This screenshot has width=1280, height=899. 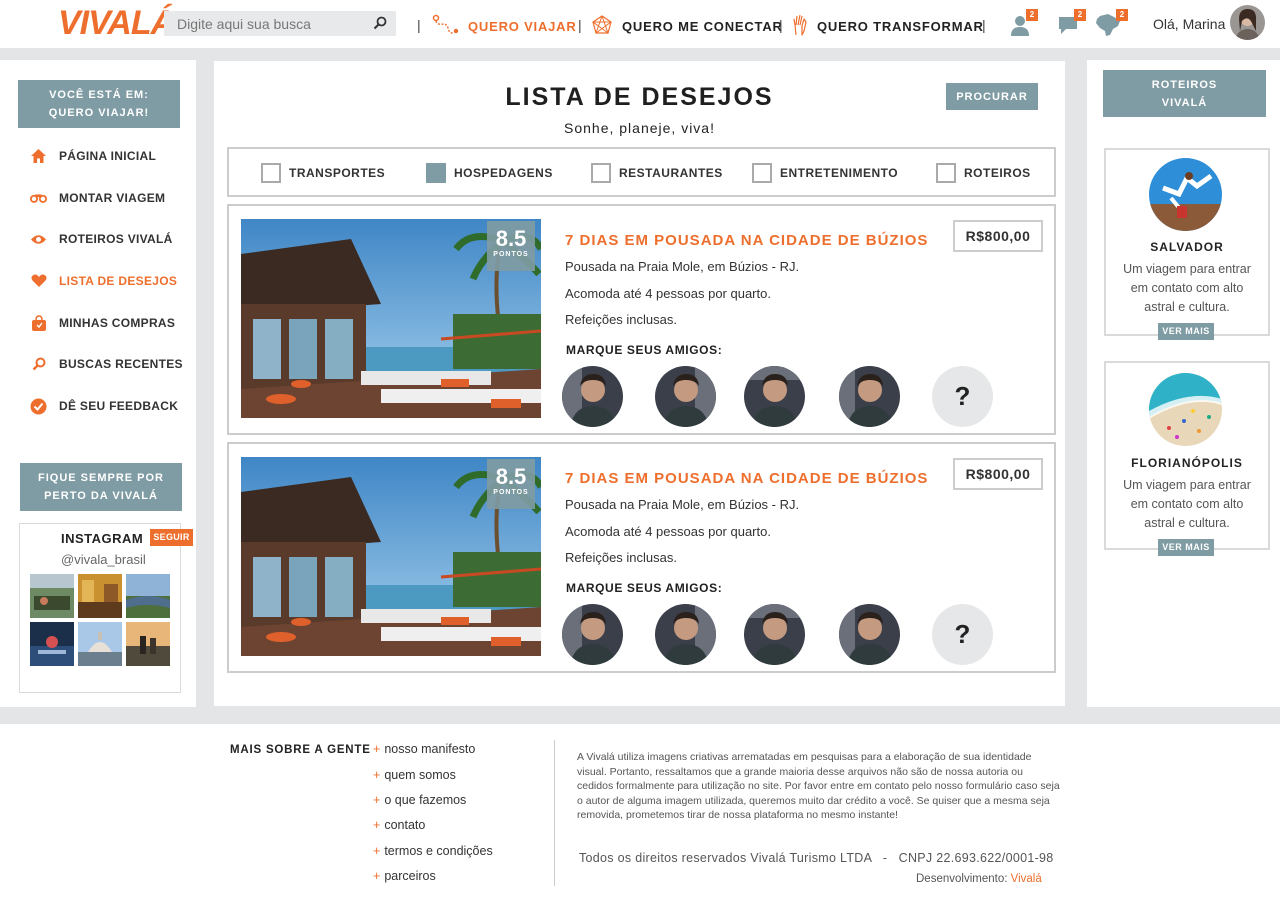 I want to click on sidebar-item-montar-viagem: MONTAR VIAGEM, so click(x=97, y=198).